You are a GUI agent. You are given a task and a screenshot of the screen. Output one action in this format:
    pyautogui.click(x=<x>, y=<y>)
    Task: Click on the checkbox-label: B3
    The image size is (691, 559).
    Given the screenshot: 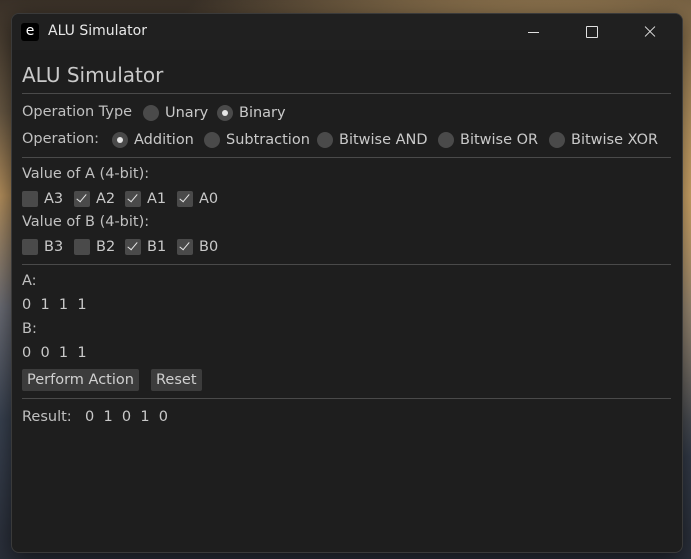 What is the action you would take?
    pyautogui.click(x=54, y=247)
    